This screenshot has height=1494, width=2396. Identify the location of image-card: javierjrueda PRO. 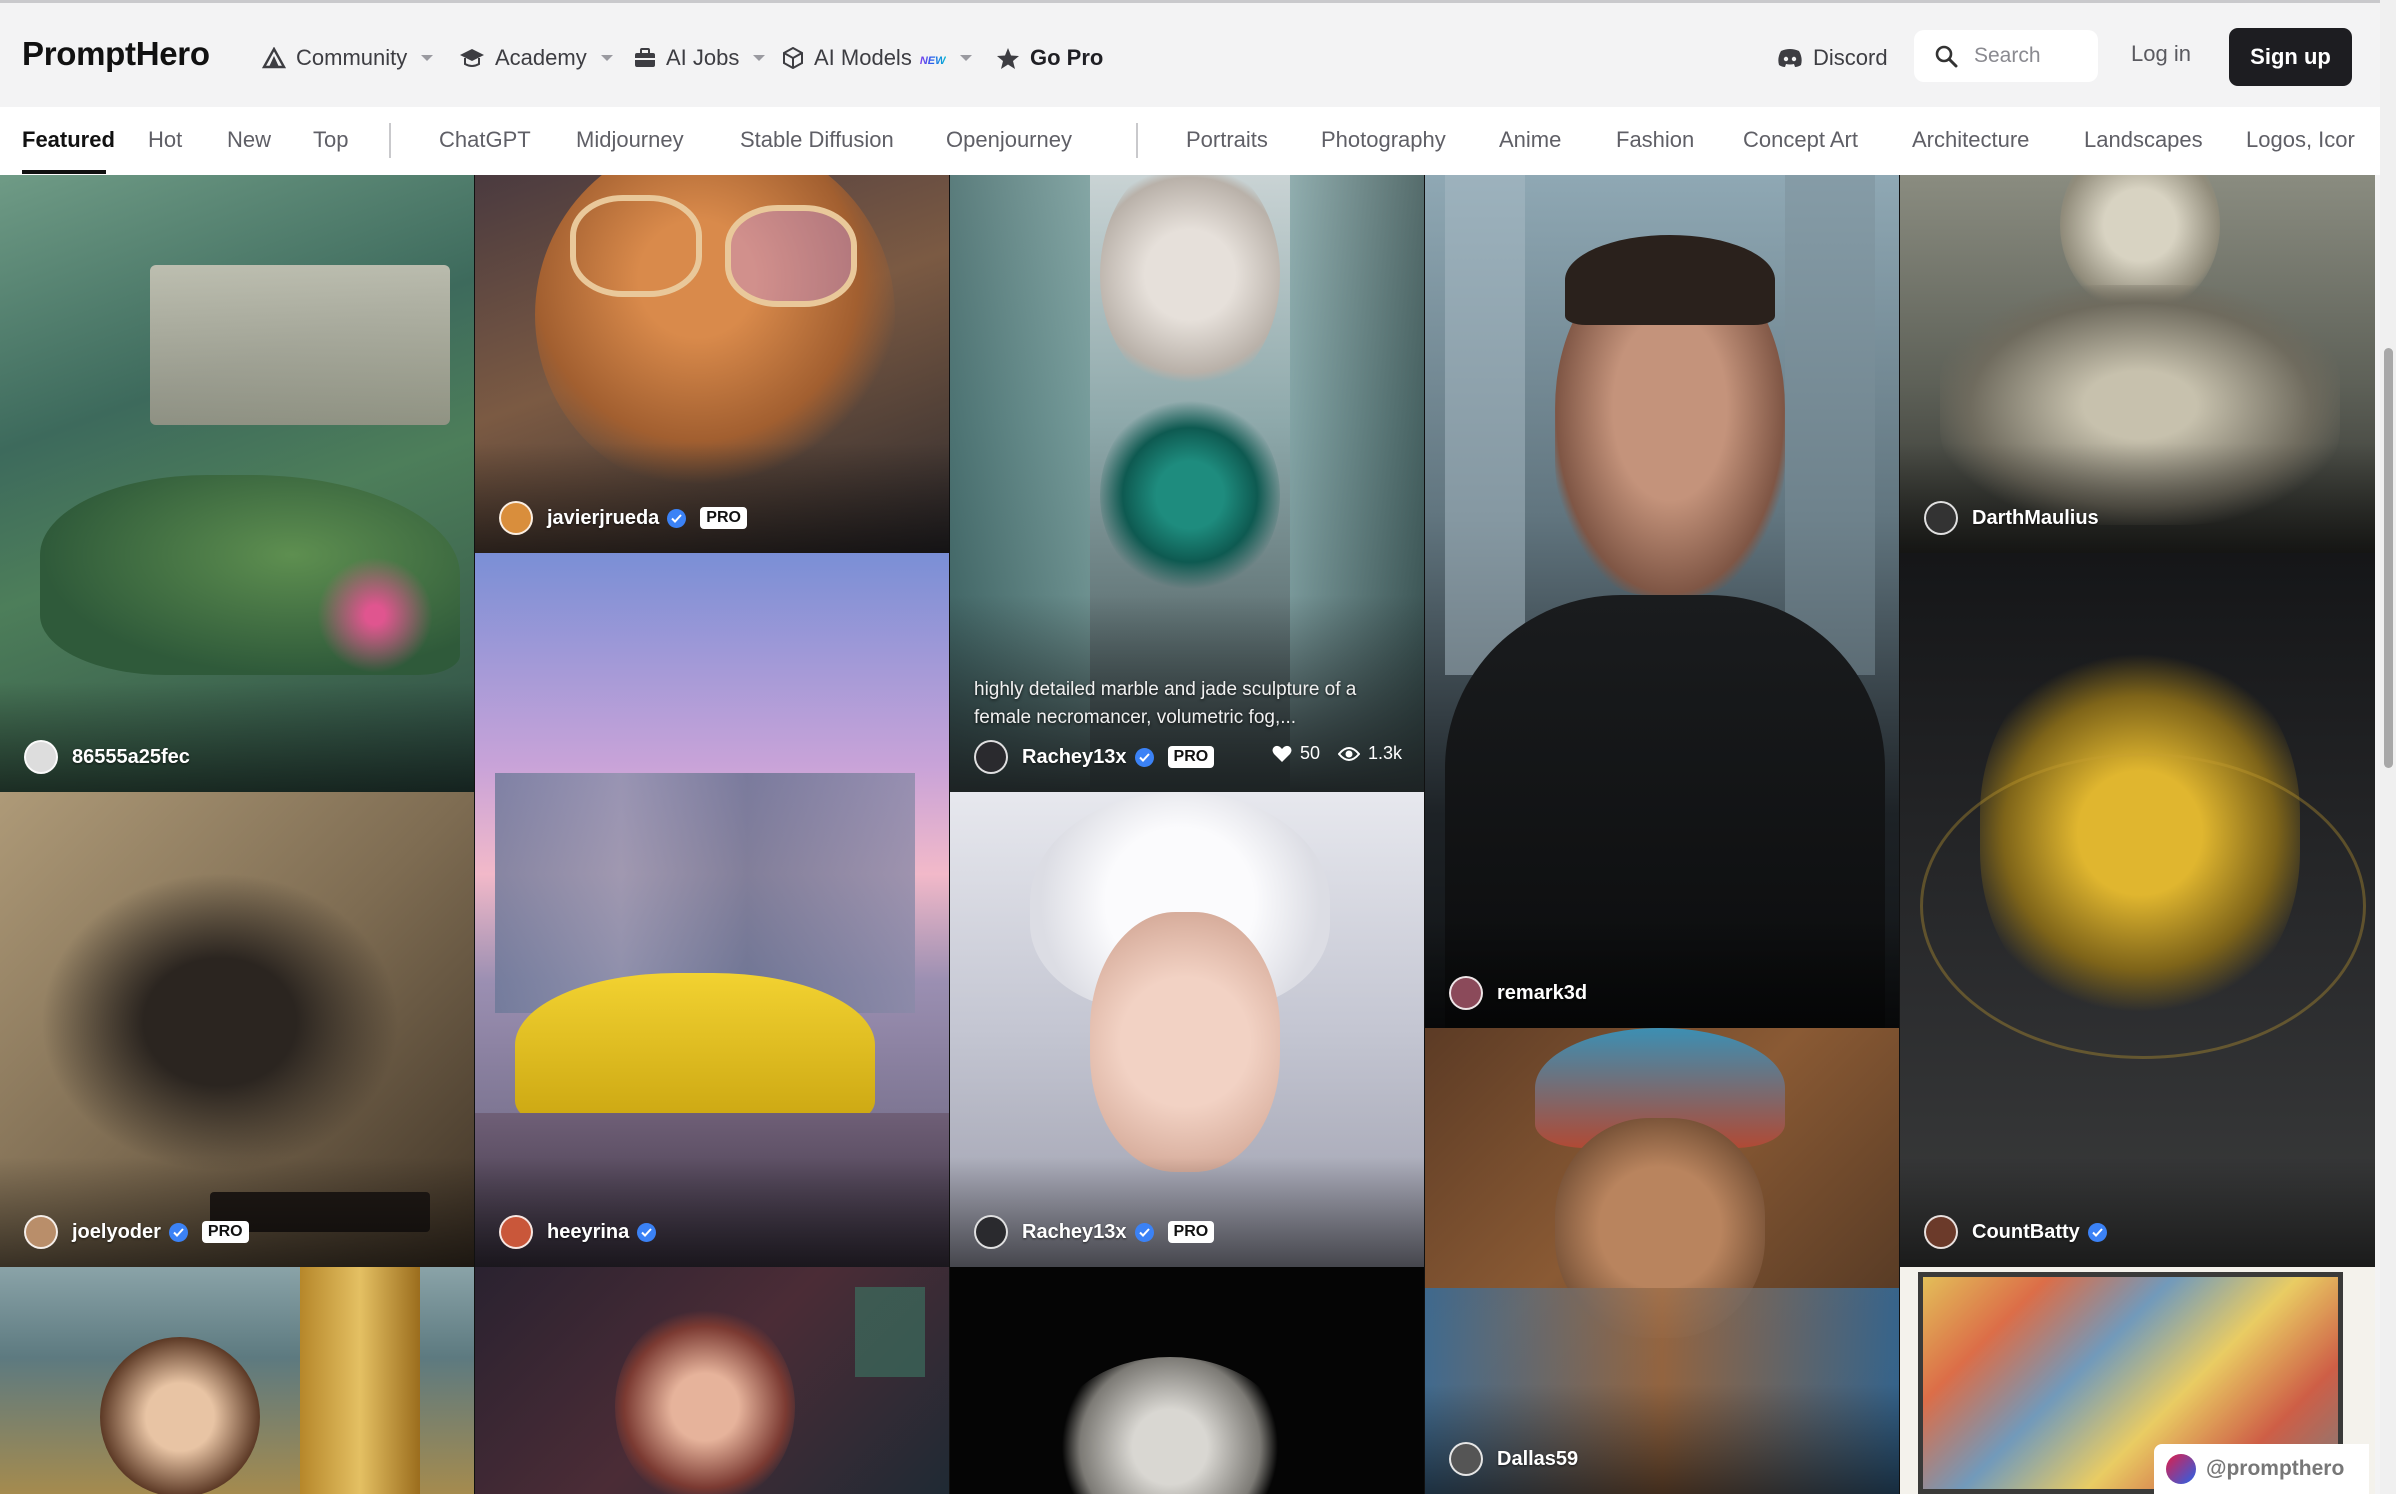
(712, 364).